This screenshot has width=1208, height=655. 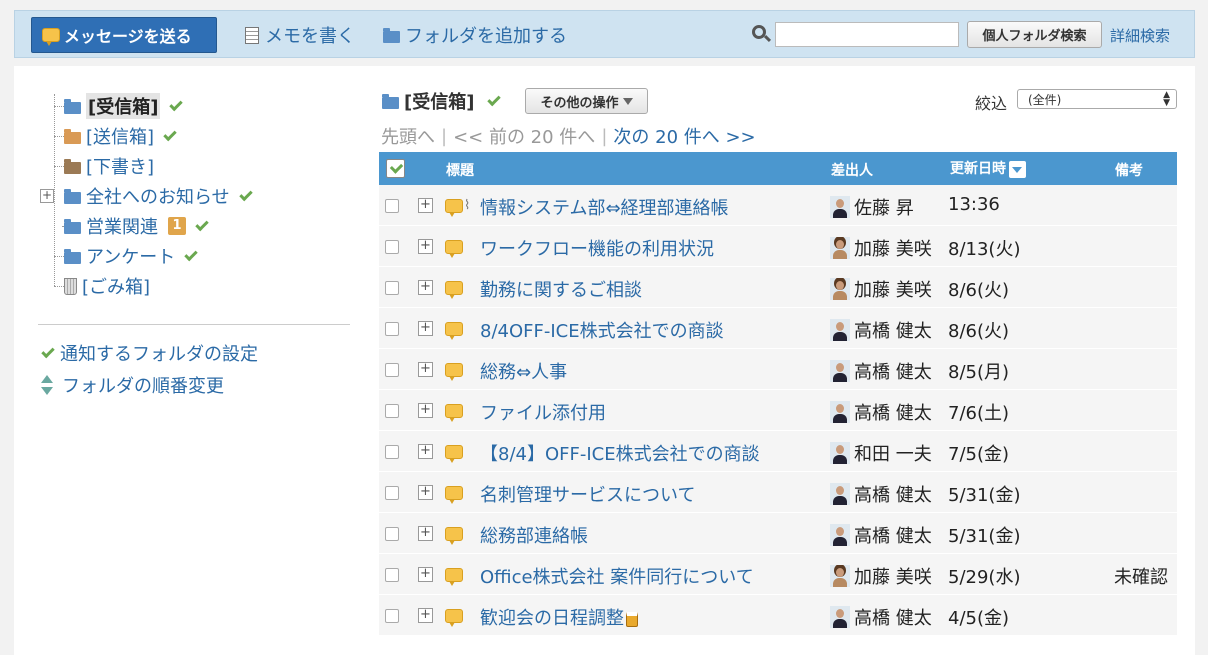 I want to click on message-date: 8/13(火), so click(x=984, y=249).